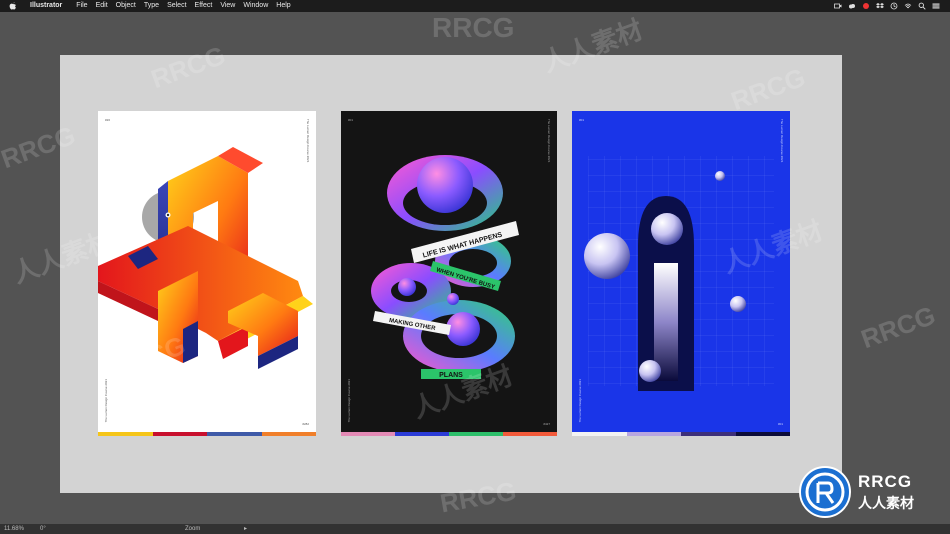  Describe the element at coordinates (283, 6) in the screenshot. I see `menu-help: Help` at that location.